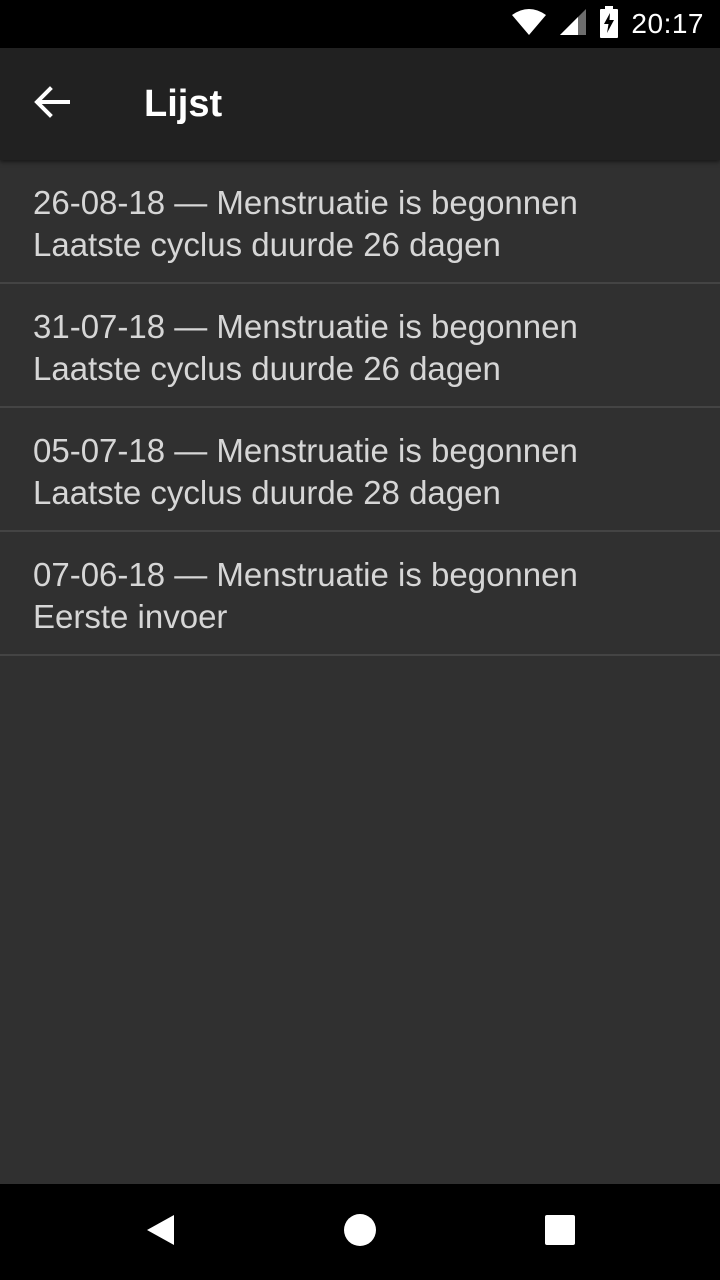 The image size is (720, 1280). What do you see at coordinates (305, 326) in the screenshot?
I see `list-item-title: 31-07-18 — Menstruatie is begonnen` at bounding box center [305, 326].